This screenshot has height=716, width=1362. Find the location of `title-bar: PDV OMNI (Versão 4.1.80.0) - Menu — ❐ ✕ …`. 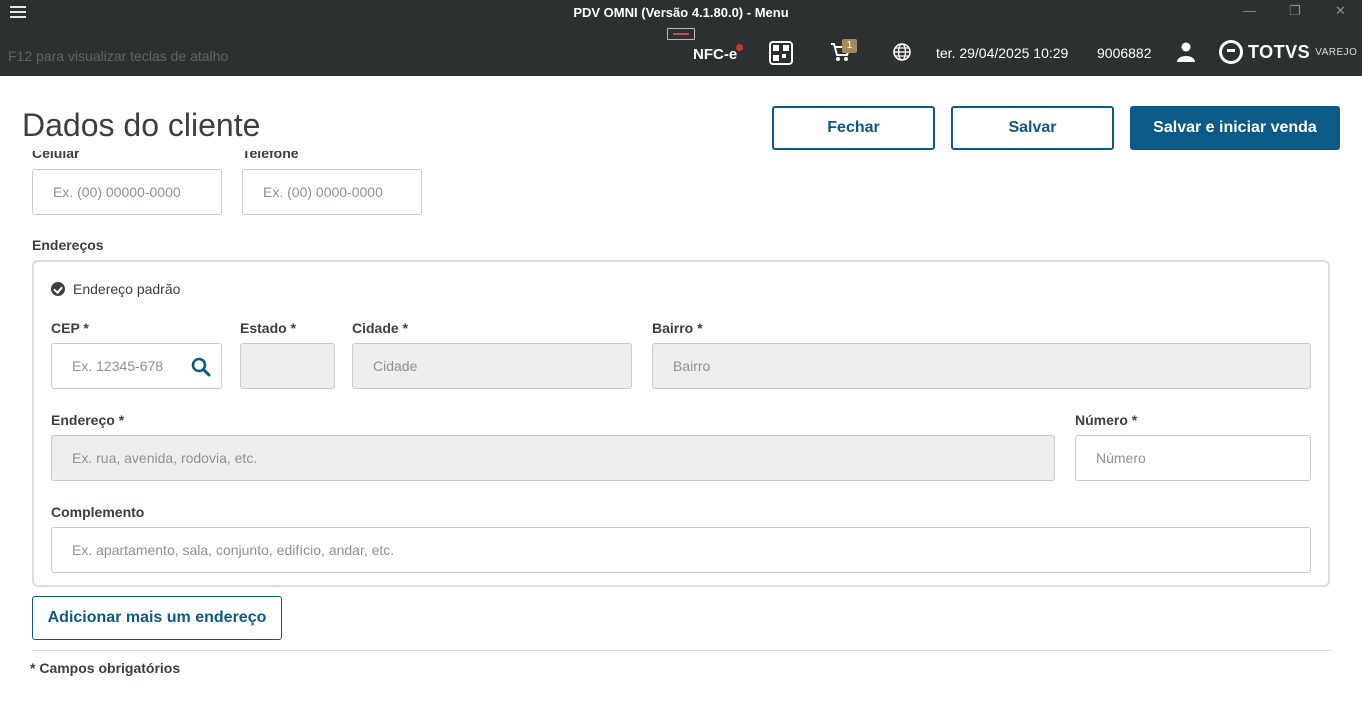

title-bar: PDV OMNI (Versão 4.1.80.0) - Menu — ❐ ✕ … is located at coordinates (681, 38).